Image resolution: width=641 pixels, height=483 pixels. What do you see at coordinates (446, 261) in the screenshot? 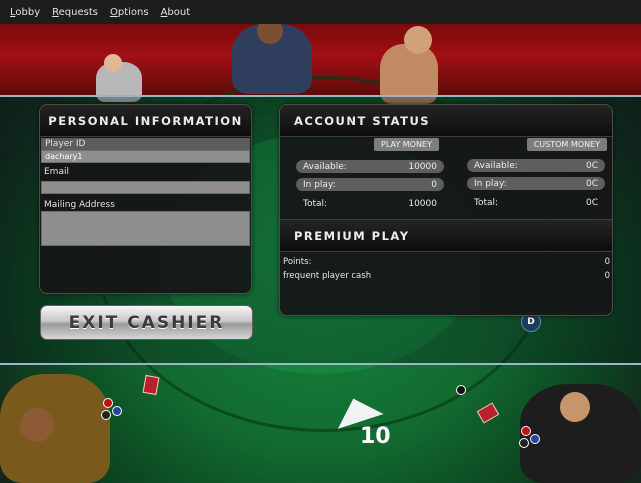
I see `points-row: Points: 0` at bounding box center [446, 261].